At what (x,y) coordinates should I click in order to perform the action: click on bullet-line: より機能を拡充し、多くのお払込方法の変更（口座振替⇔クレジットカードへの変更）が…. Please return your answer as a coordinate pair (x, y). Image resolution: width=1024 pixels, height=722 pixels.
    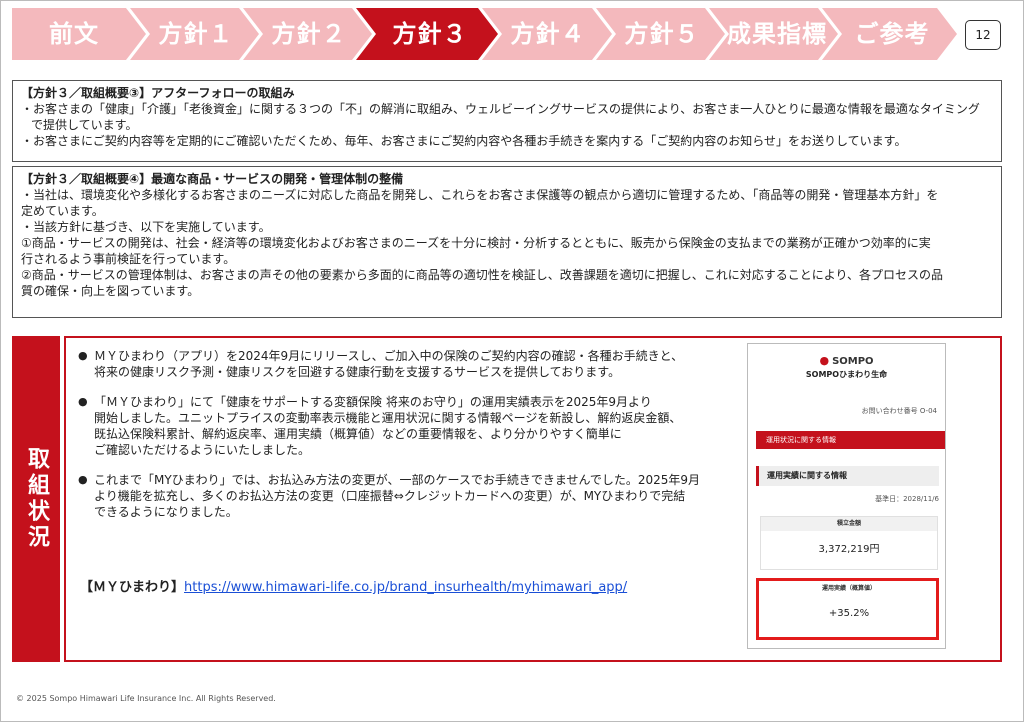
    Looking at the image, I should click on (390, 496).